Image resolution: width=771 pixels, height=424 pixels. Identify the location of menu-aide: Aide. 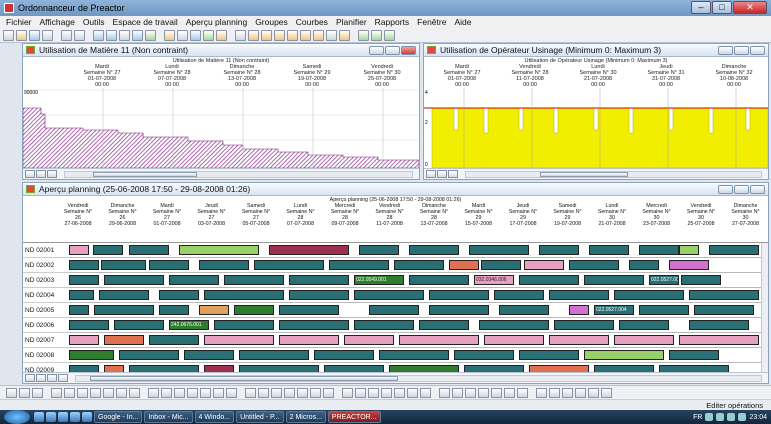
(462, 22).